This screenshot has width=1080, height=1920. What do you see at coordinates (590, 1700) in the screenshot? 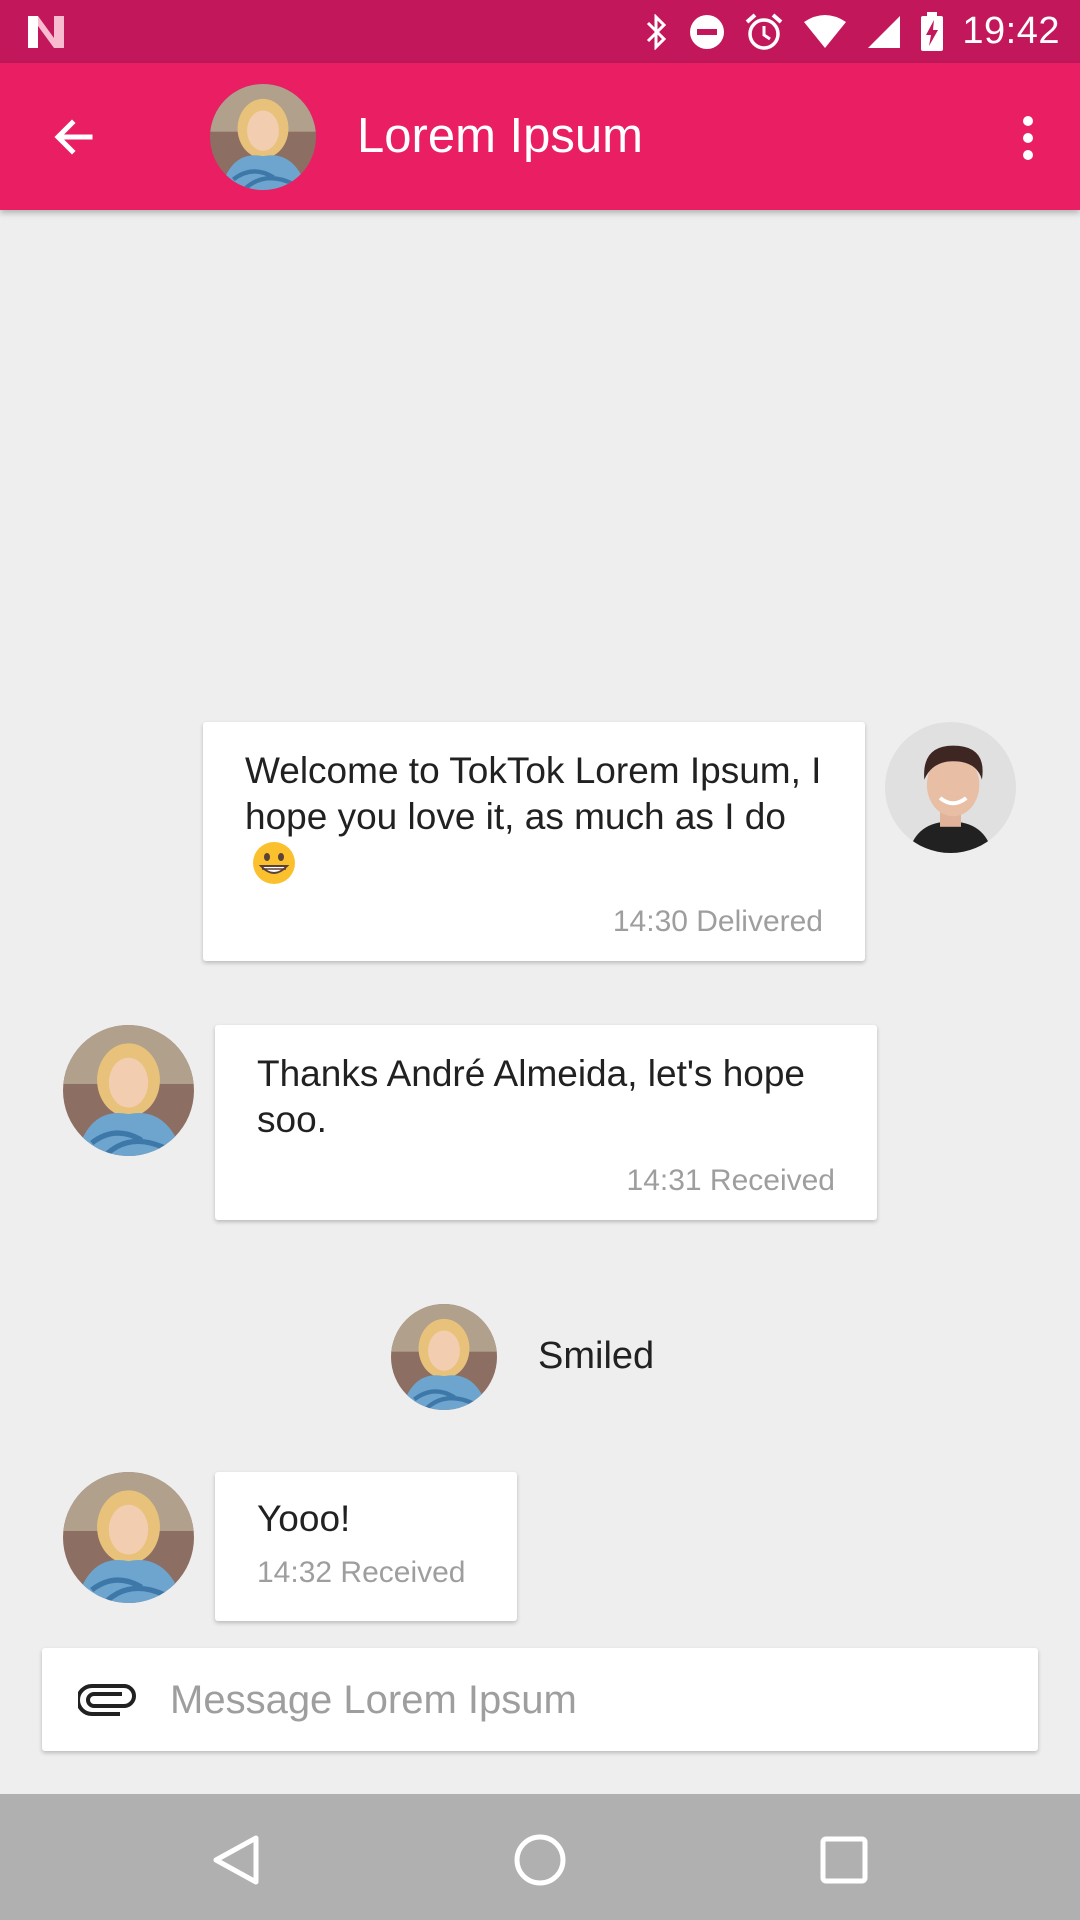
I see `message-input` at bounding box center [590, 1700].